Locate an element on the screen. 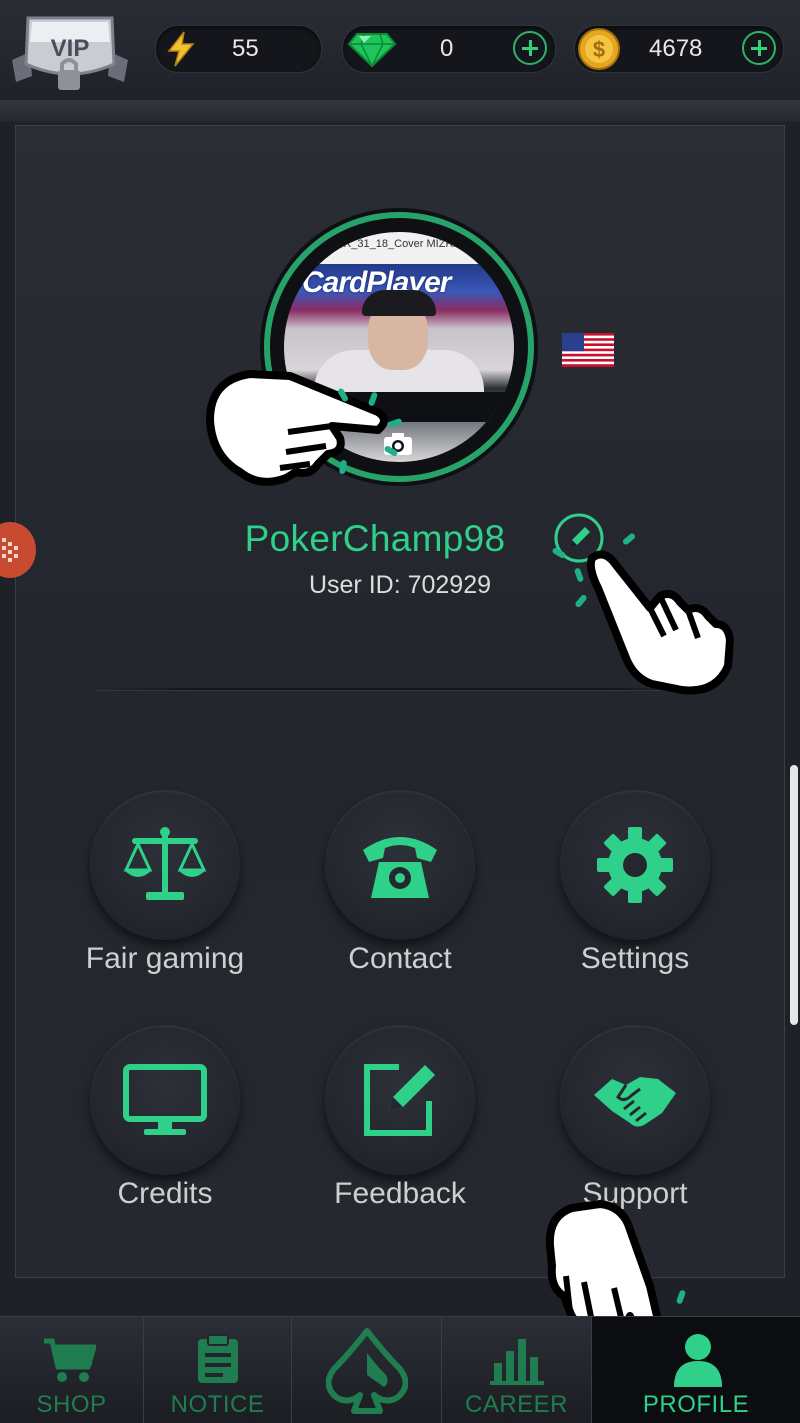 The height and width of the screenshot is (1423, 800). contact-button: Contact is located at coordinates (400, 890).